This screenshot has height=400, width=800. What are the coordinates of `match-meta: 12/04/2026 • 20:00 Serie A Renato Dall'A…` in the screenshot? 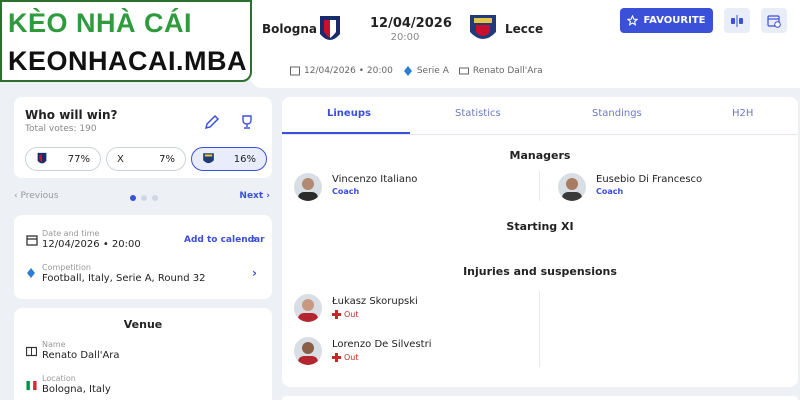 It's located at (416, 71).